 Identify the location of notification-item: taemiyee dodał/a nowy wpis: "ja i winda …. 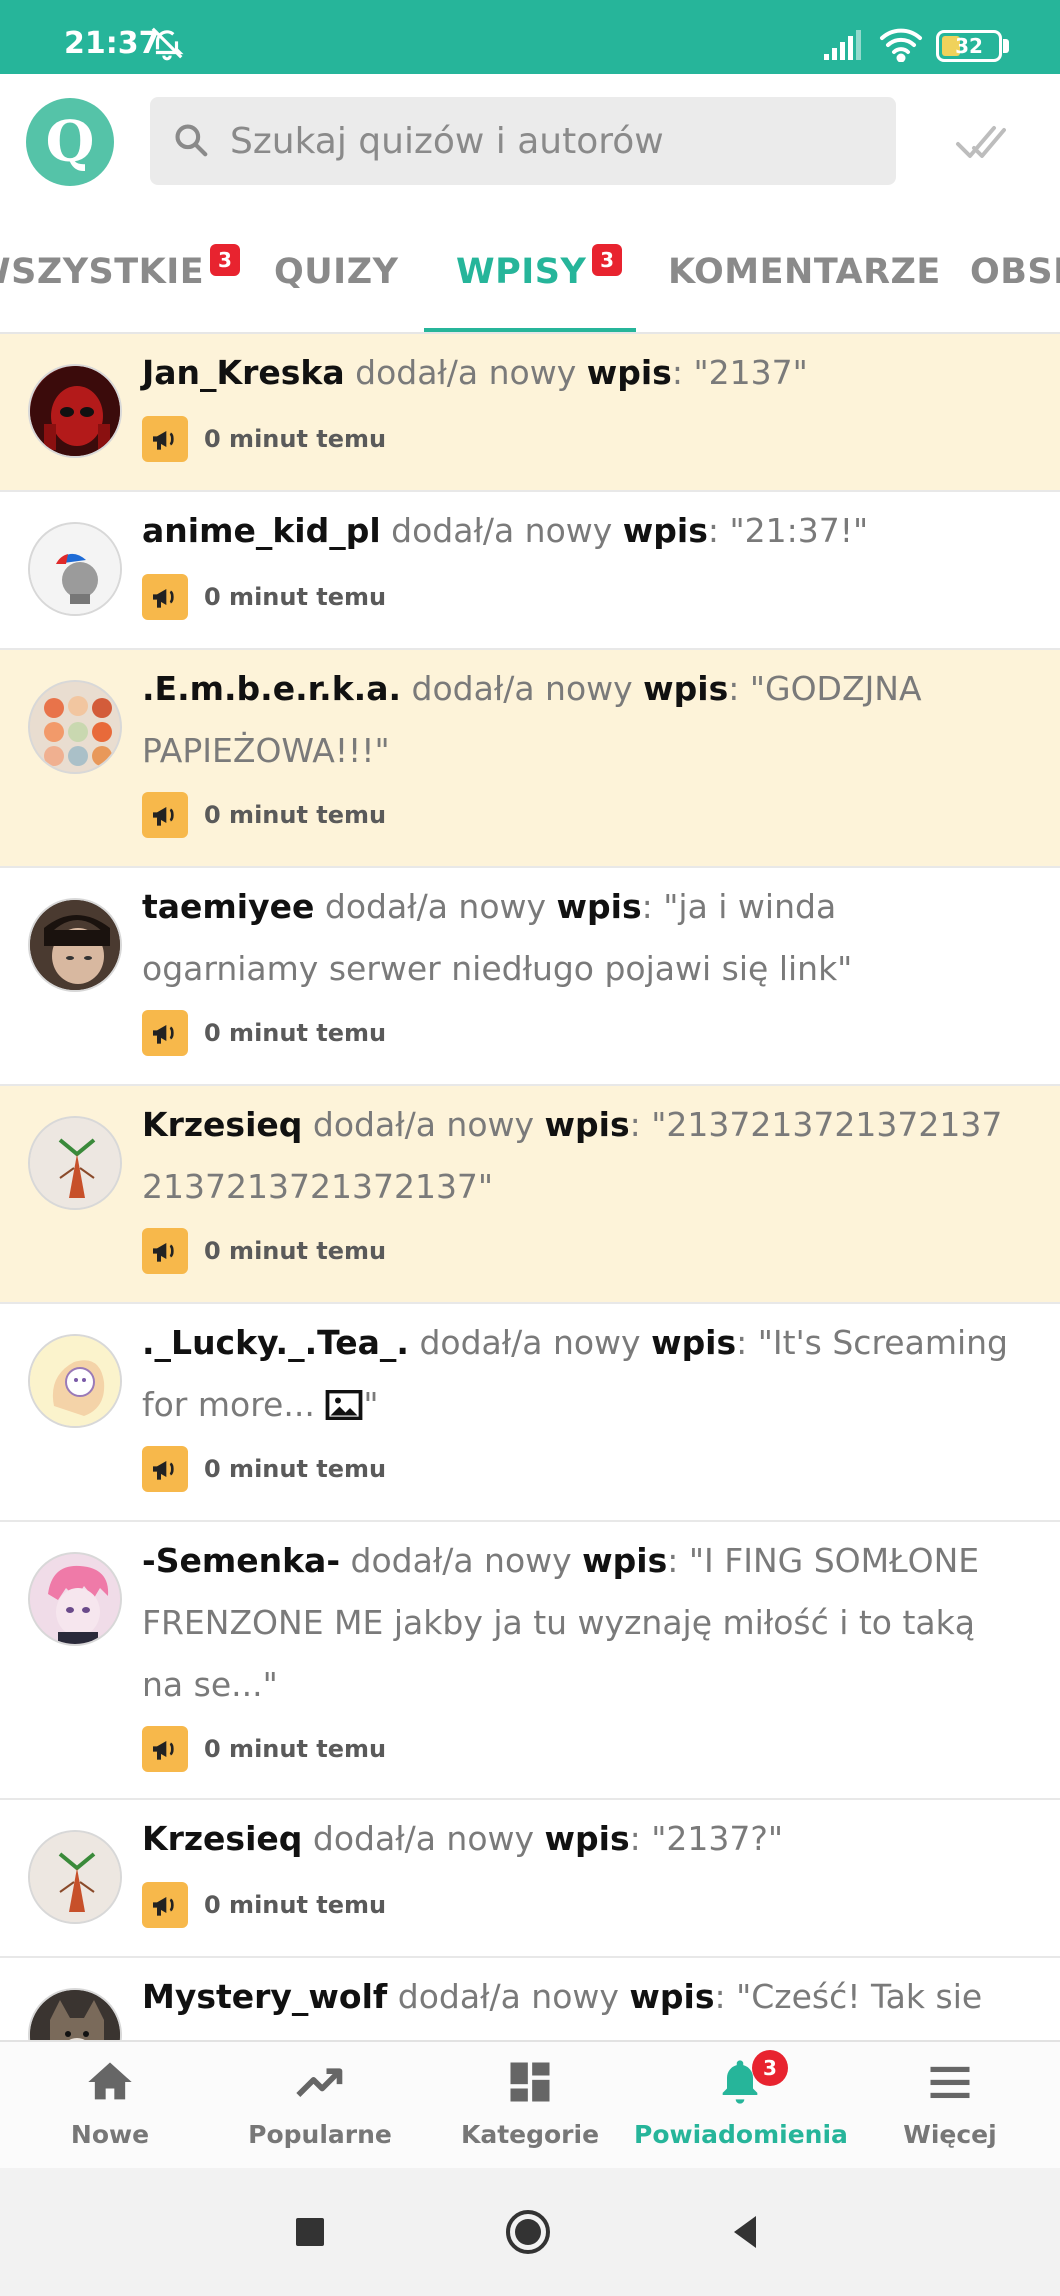
(530, 977).